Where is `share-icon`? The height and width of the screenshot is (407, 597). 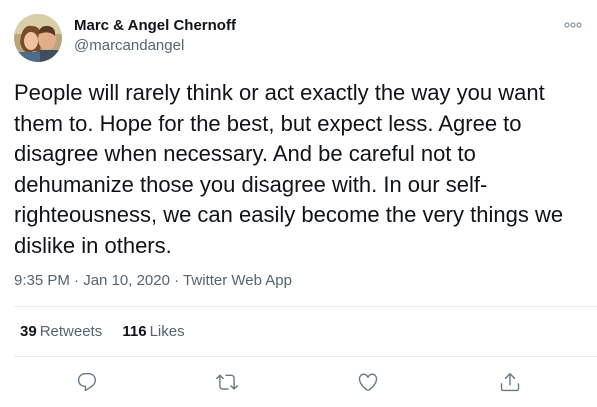 share-icon is located at coordinates (510, 382).